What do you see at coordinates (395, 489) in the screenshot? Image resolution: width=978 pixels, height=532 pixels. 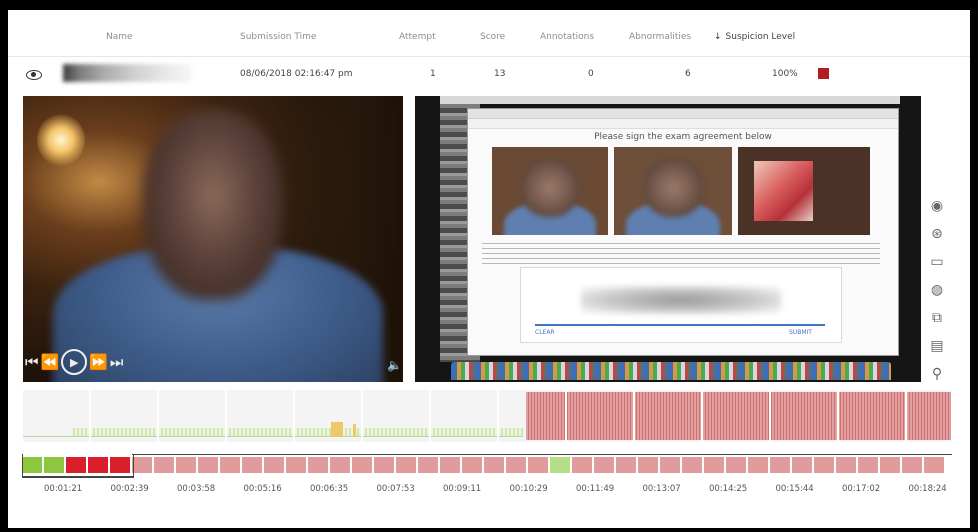 I see `timeline-tick-label: 00:07:53` at bounding box center [395, 489].